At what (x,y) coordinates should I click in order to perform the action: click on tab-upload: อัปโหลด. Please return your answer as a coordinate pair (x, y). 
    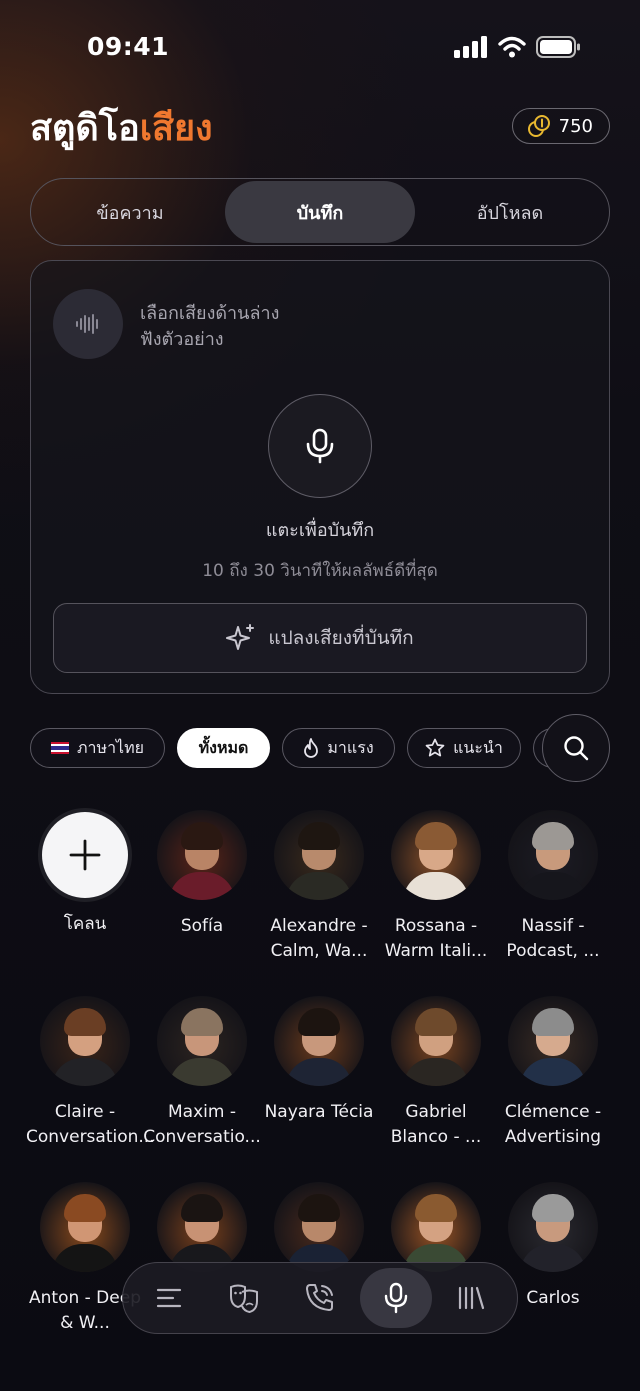
    Looking at the image, I should click on (510, 212).